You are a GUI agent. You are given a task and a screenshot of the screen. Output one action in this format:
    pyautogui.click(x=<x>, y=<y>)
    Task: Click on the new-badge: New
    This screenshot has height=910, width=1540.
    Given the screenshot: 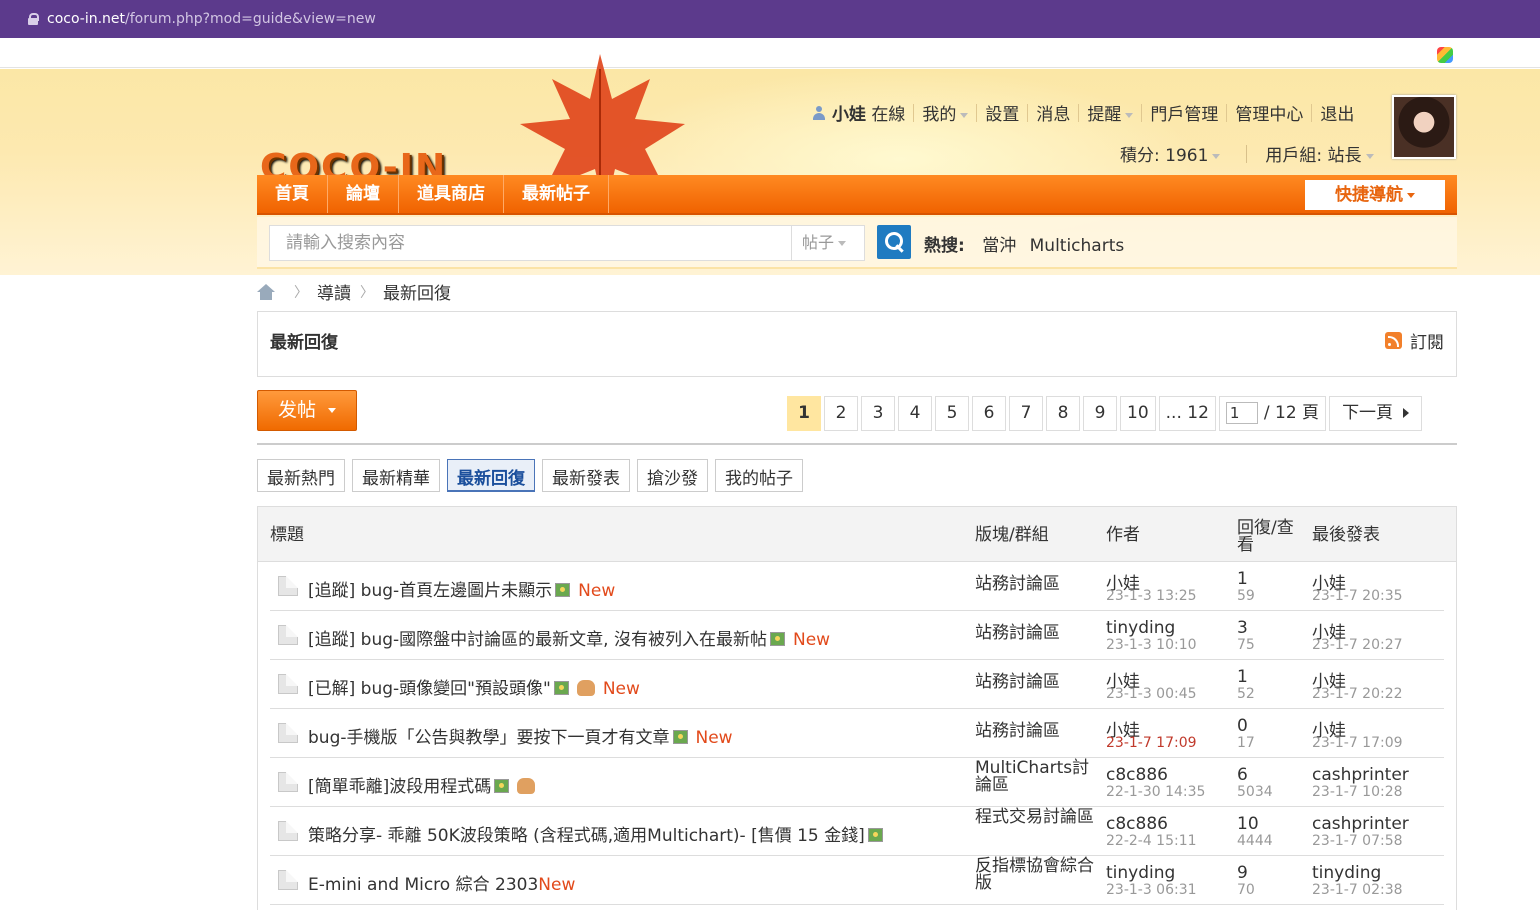 What is the action you would take?
    pyautogui.click(x=811, y=640)
    